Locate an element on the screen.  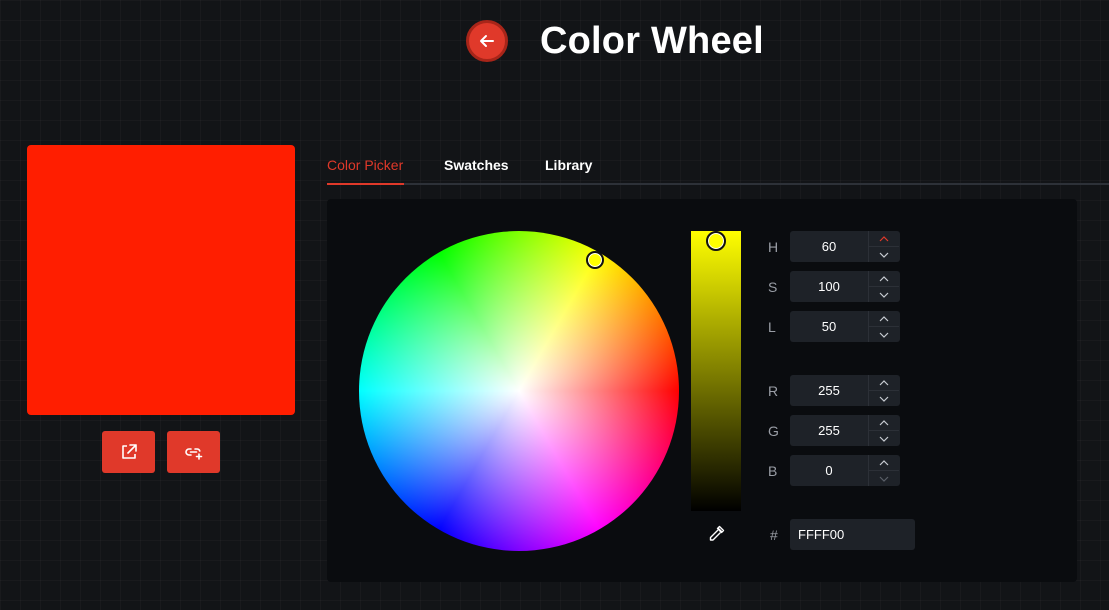
red-input: 255 is located at coordinates (845, 390).